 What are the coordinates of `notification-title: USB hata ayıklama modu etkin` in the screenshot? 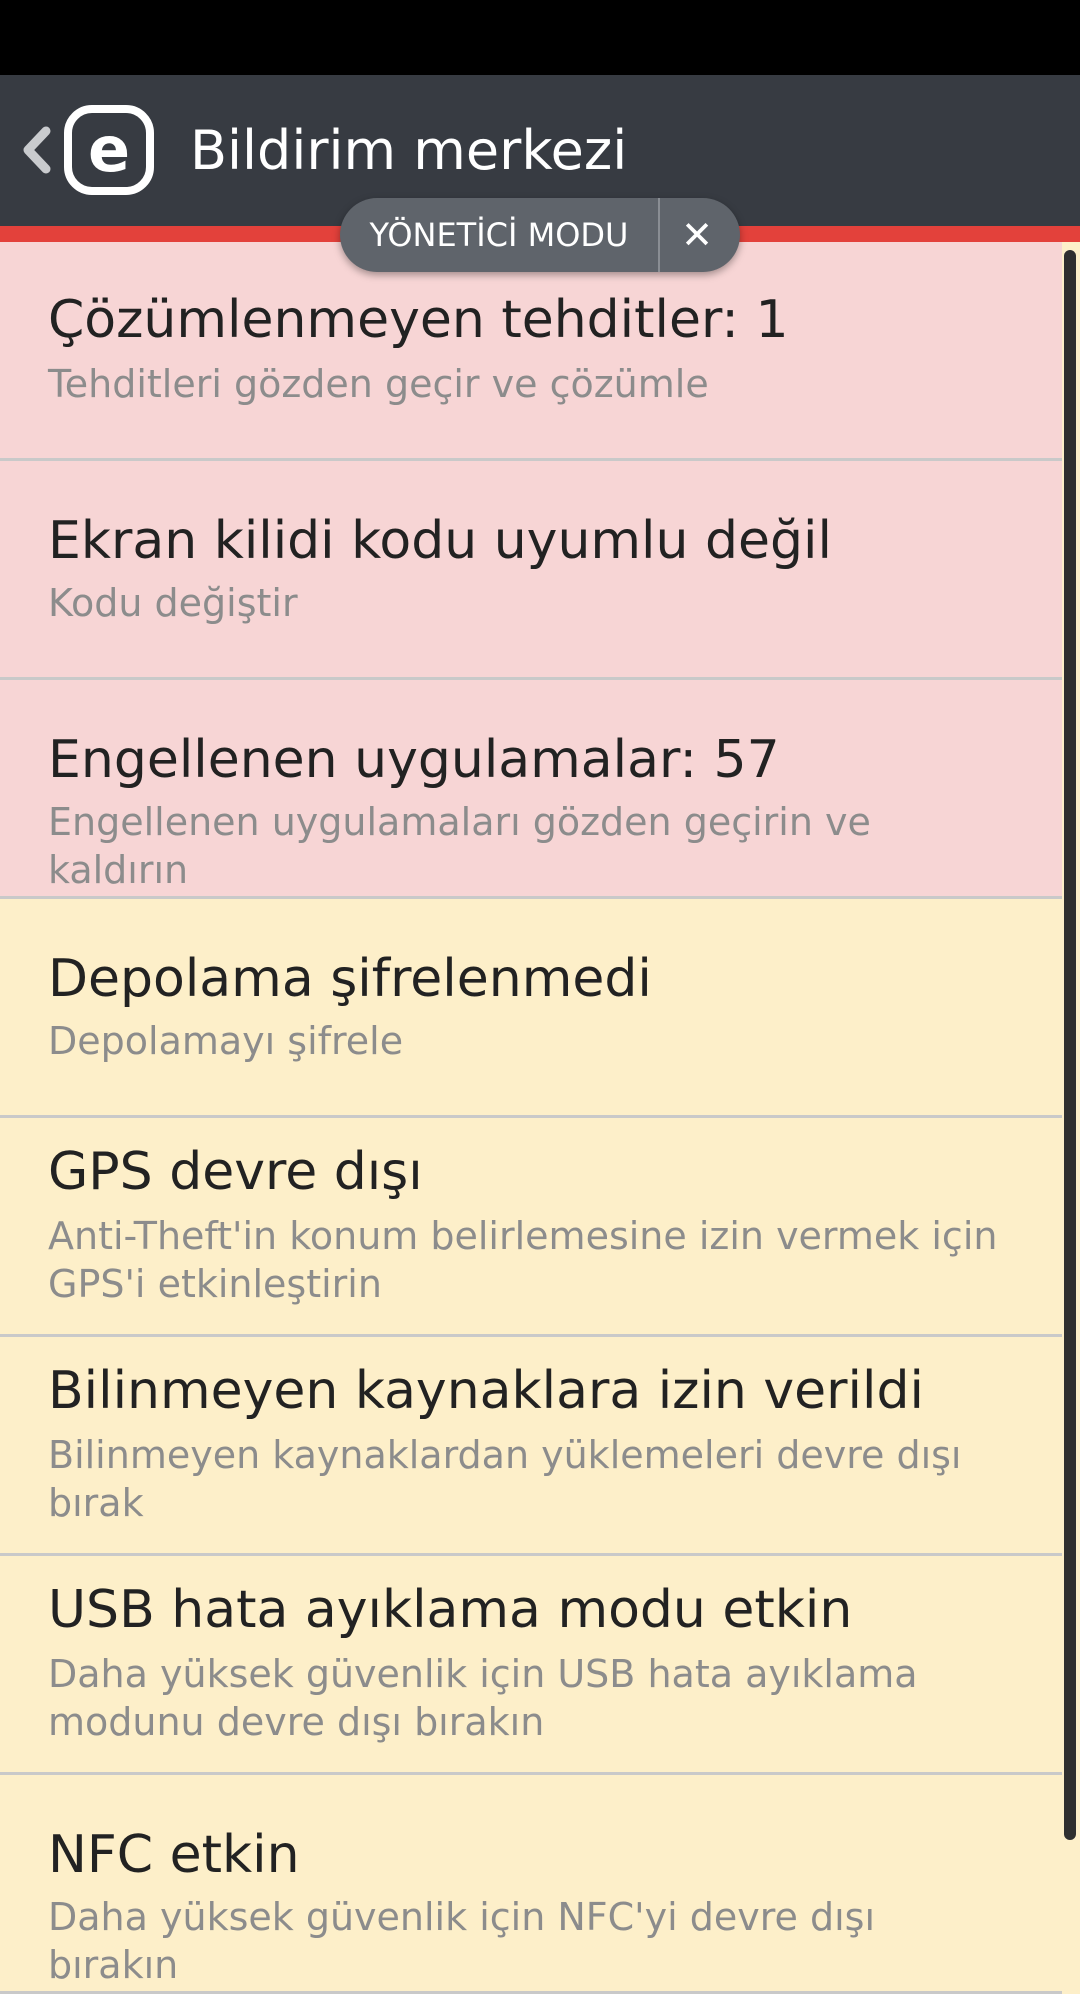 It's located at (450, 1610).